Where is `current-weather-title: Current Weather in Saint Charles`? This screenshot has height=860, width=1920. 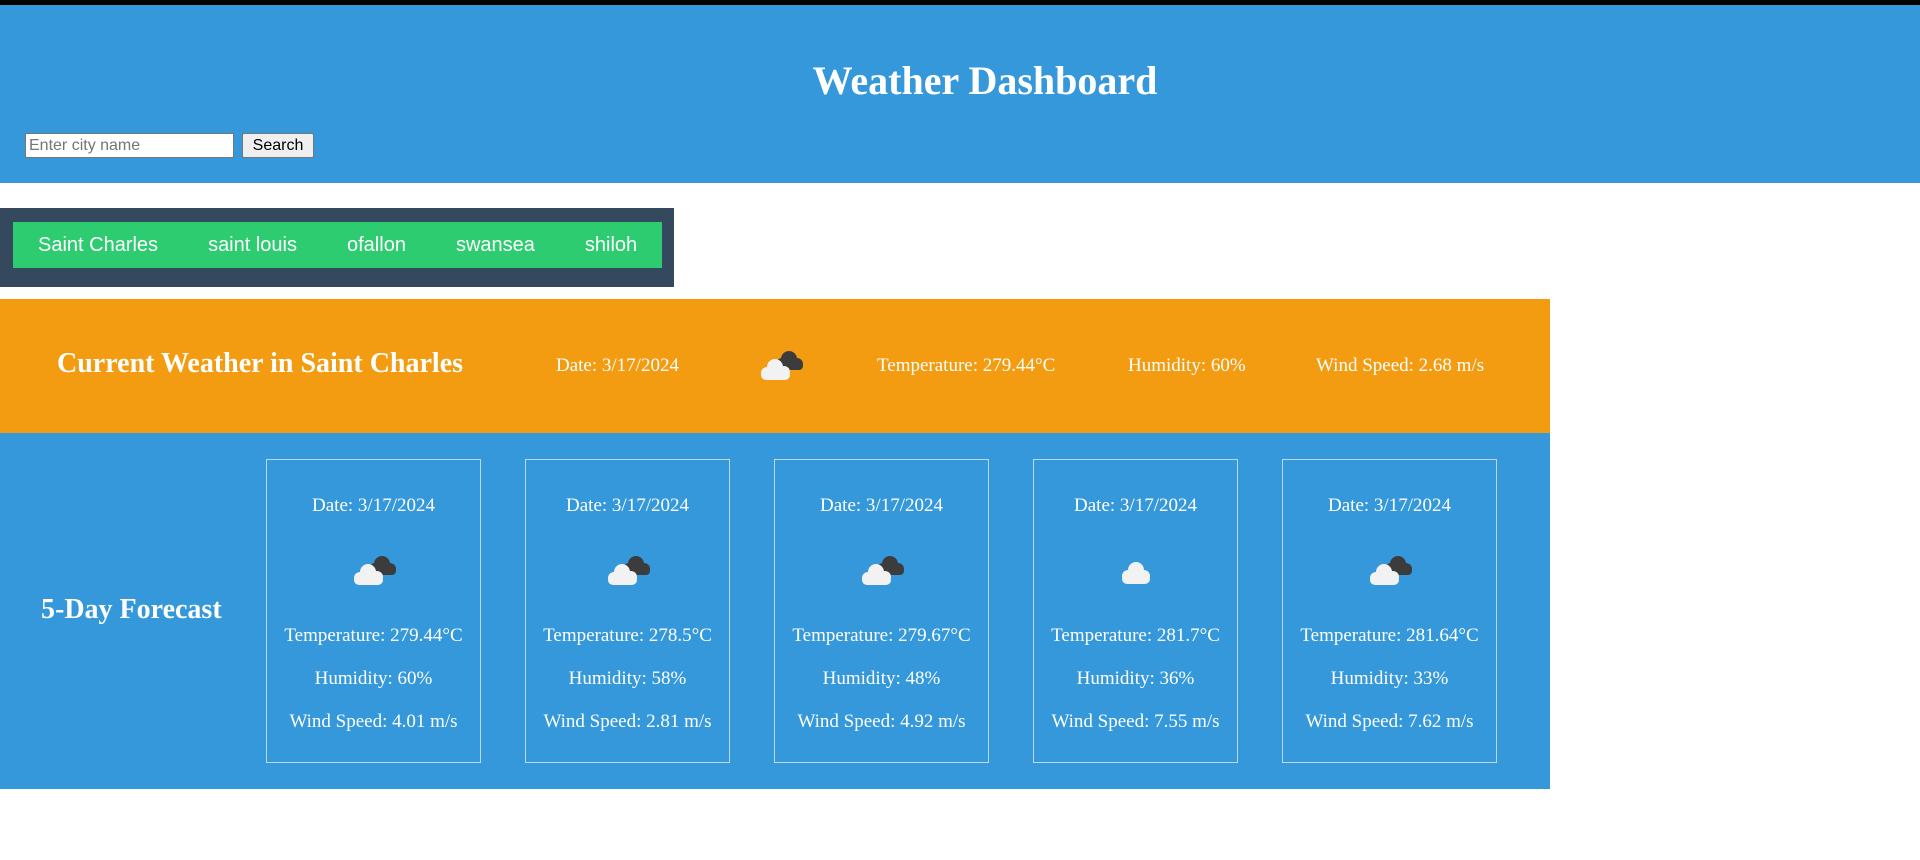 current-weather-title: Current Weather in Saint Charles is located at coordinates (260, 363).